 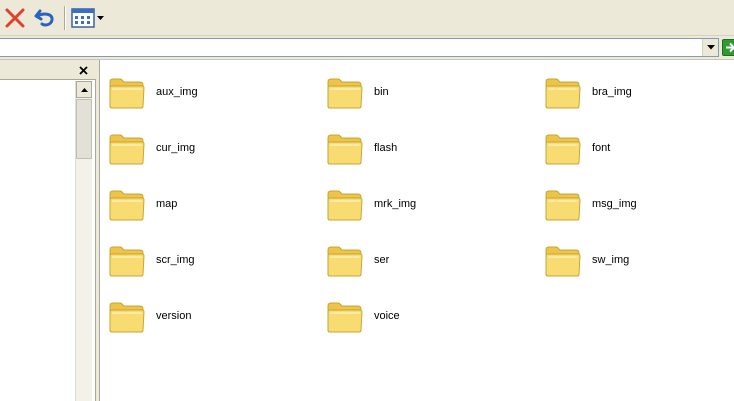 I want to click on go-arrow-icon, so click(x=730, y=47).